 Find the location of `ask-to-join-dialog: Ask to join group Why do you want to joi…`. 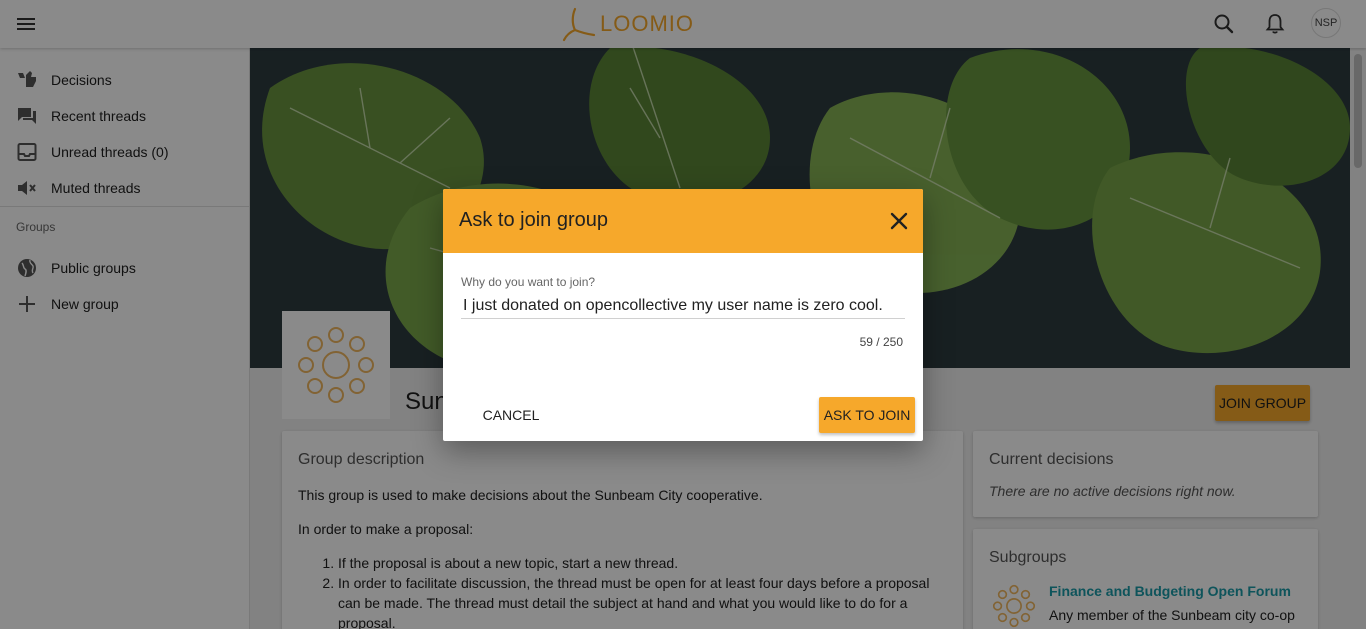

ask-to-join-dialog: Ask to join group Why do you want to joi… is located at coordinates (683, 315).